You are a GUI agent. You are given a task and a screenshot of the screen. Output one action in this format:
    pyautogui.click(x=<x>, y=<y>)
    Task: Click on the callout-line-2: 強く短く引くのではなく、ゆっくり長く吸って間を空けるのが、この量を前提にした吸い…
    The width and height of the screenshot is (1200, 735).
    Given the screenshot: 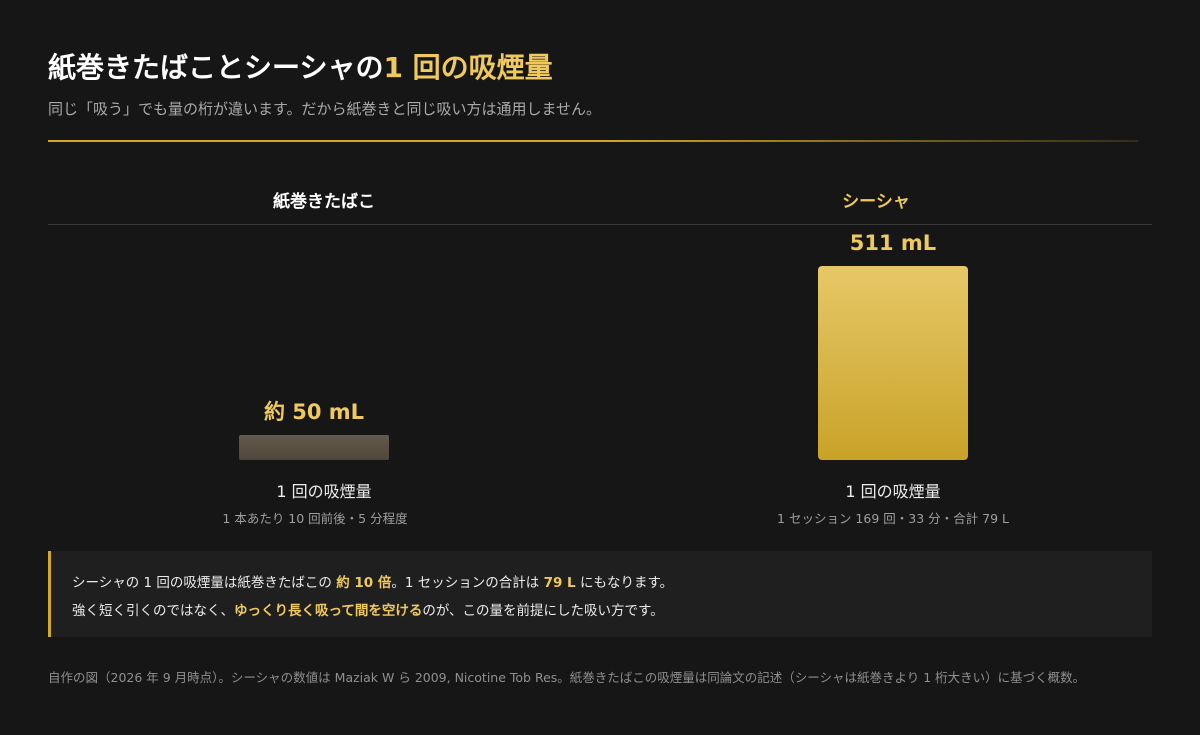 What is the action you would take?
    pyautogui.click(x=612, y=611)
    